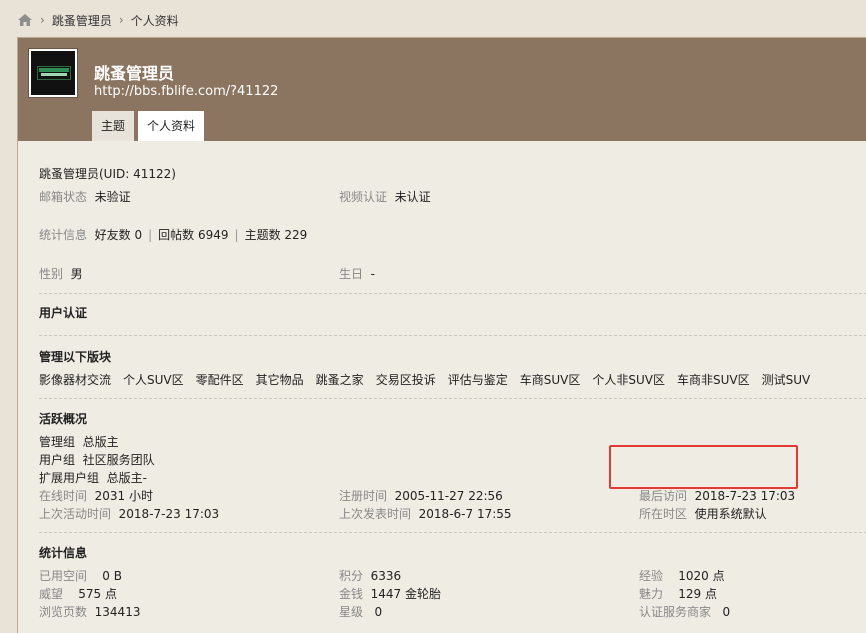 This screenshot has height=633, width=866. What do you see at coordinates (57, 442) in the screenshot?
I see `admin-group-label: 管理组` at bounding box center [57, 442].